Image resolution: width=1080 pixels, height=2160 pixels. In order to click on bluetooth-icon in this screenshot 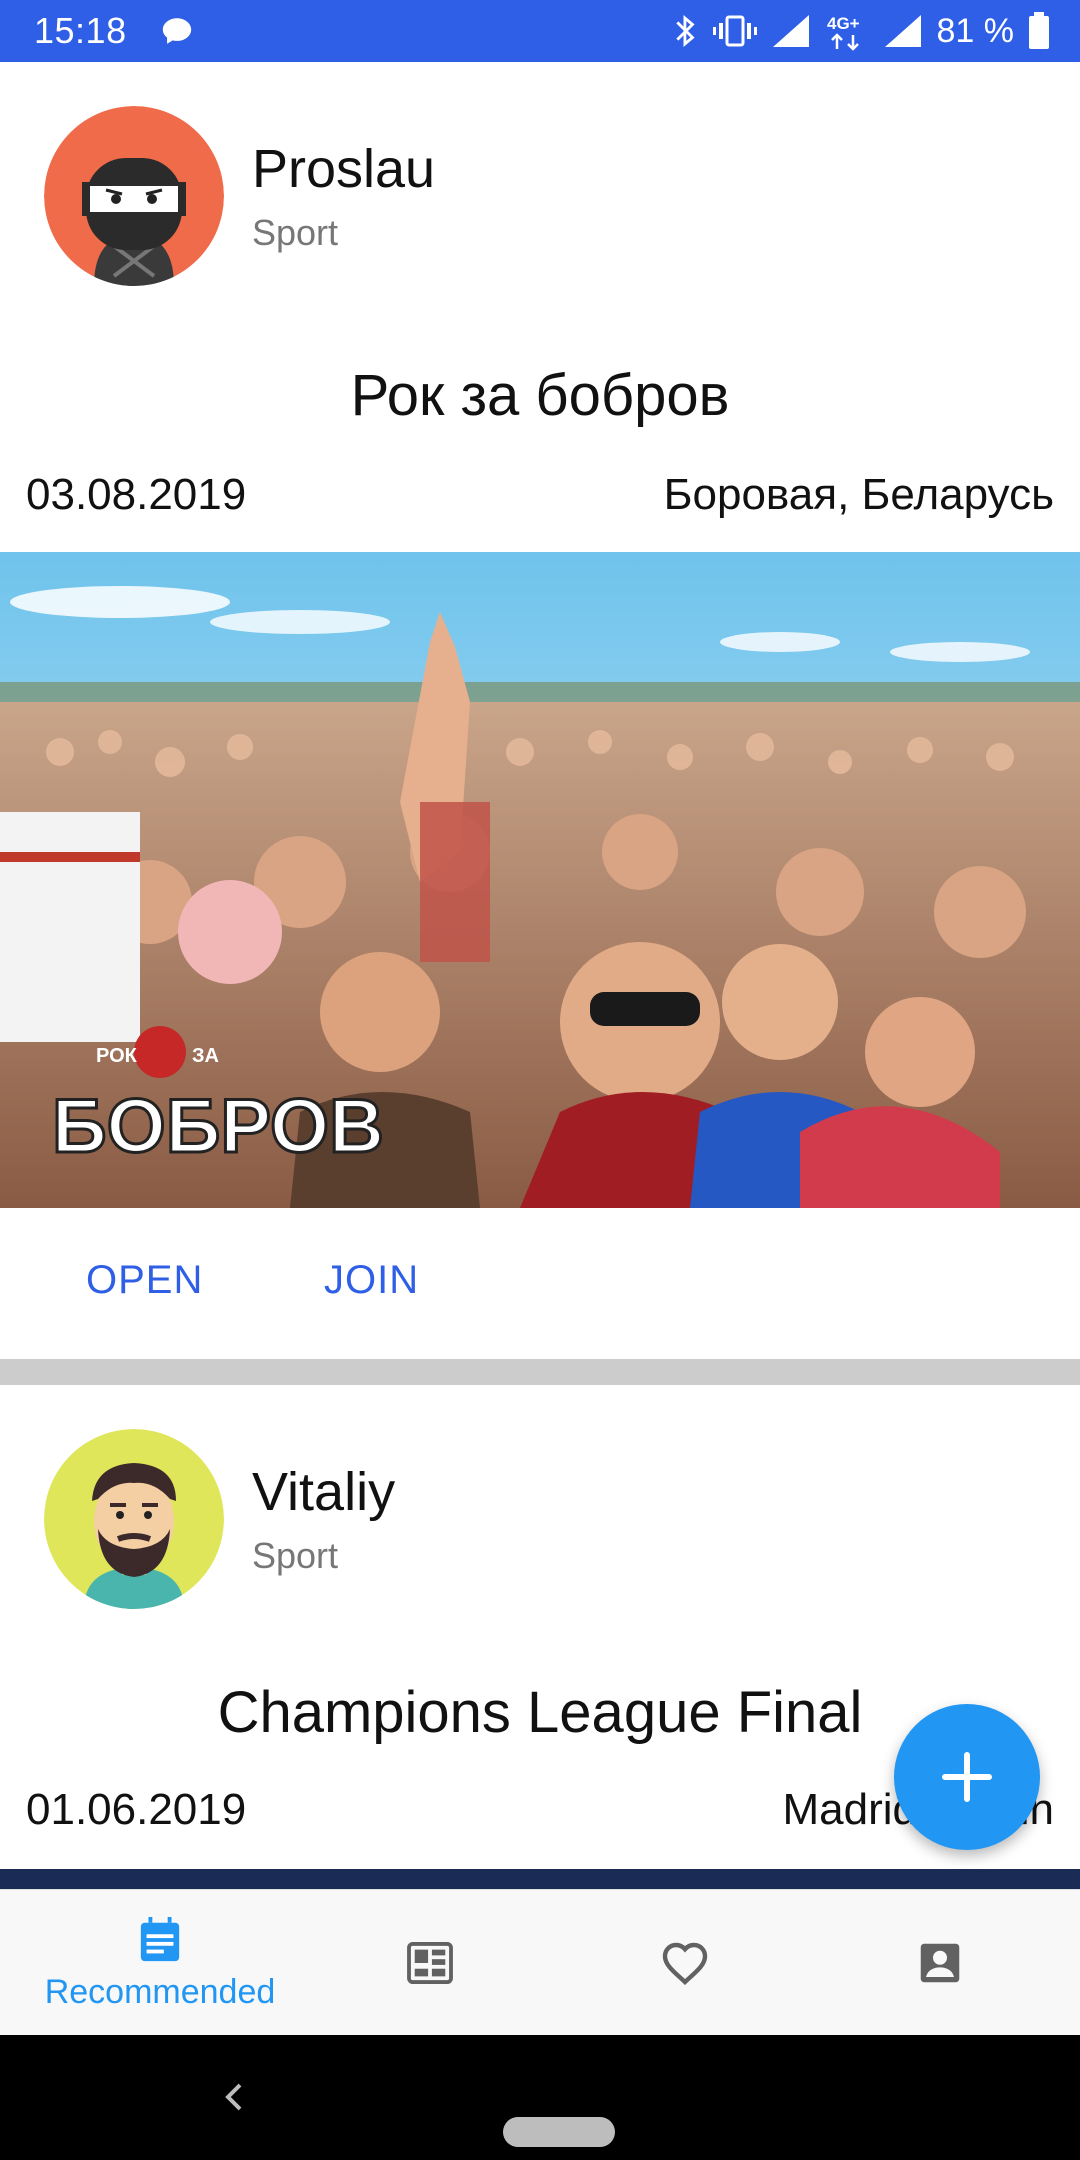, I will do `click(685, 31)`.